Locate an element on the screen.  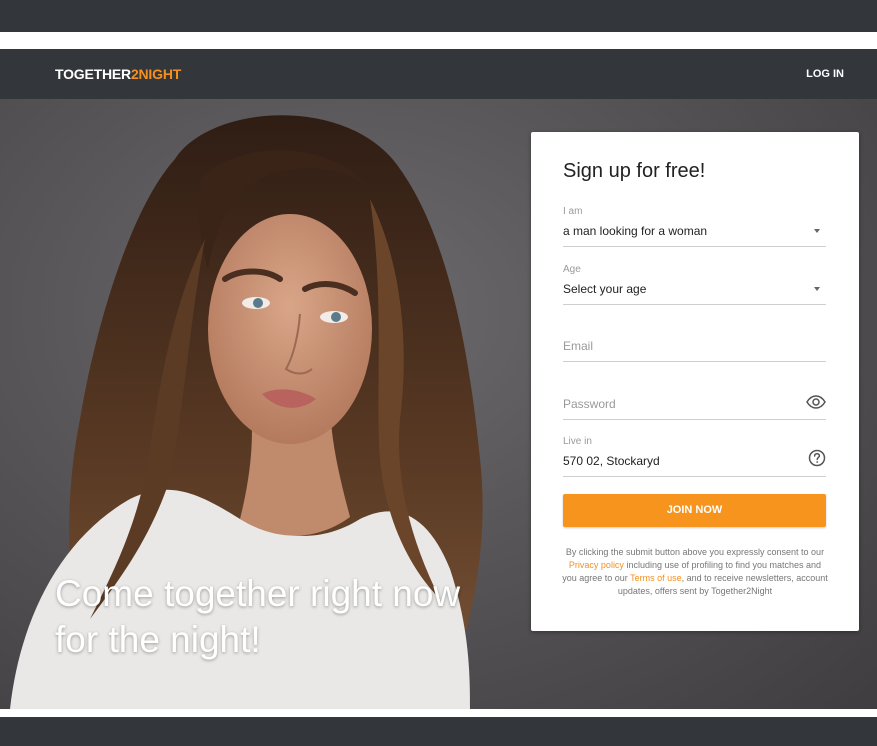
signup-title: Sign up for free! is located at coordinates (634, 171).